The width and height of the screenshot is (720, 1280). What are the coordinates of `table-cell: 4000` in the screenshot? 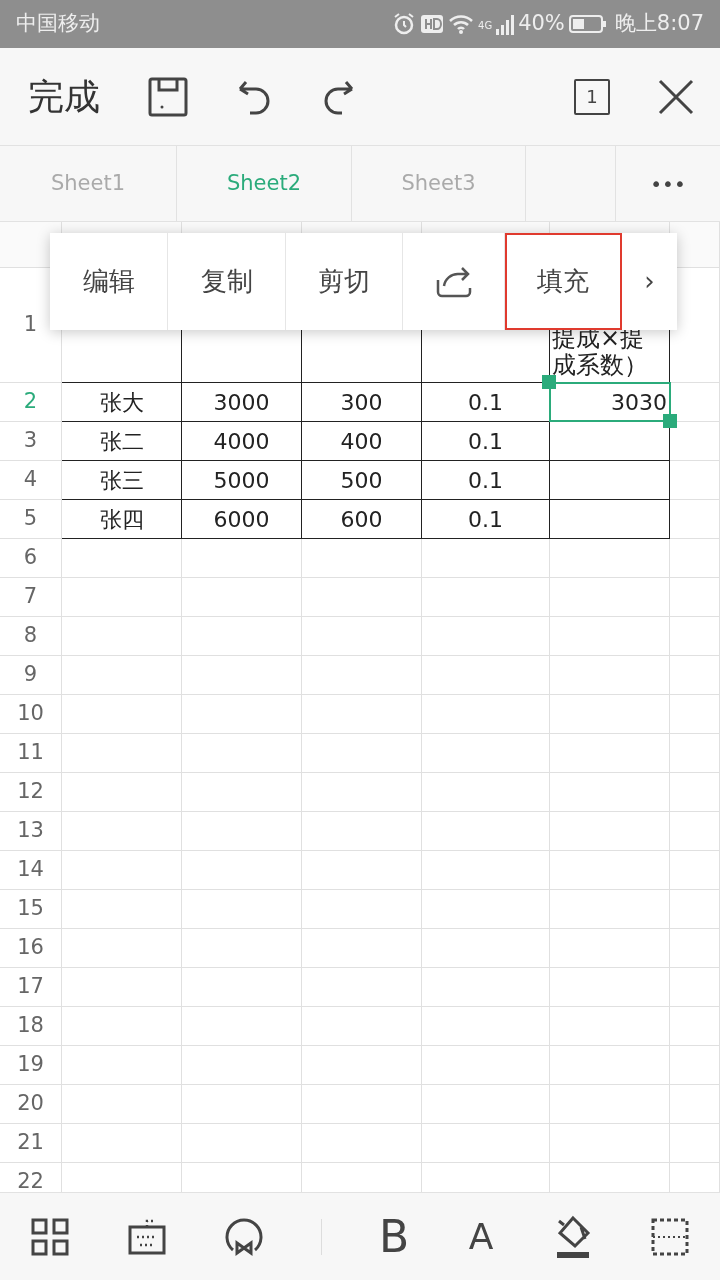 It's located at (242, 441).